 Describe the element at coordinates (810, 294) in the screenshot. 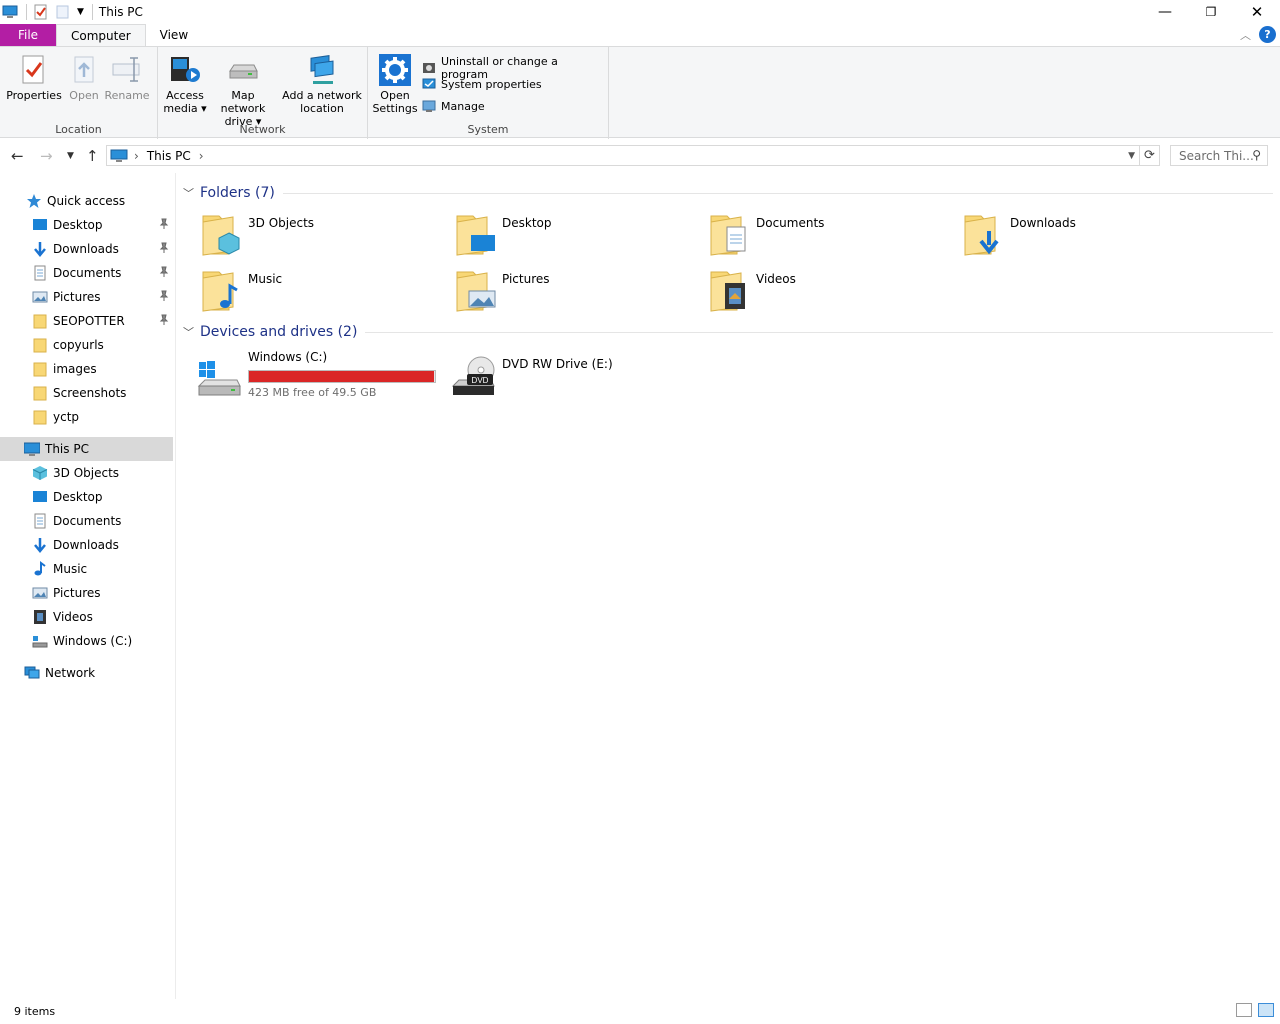

I see `folder-videos: Videos` at that location.